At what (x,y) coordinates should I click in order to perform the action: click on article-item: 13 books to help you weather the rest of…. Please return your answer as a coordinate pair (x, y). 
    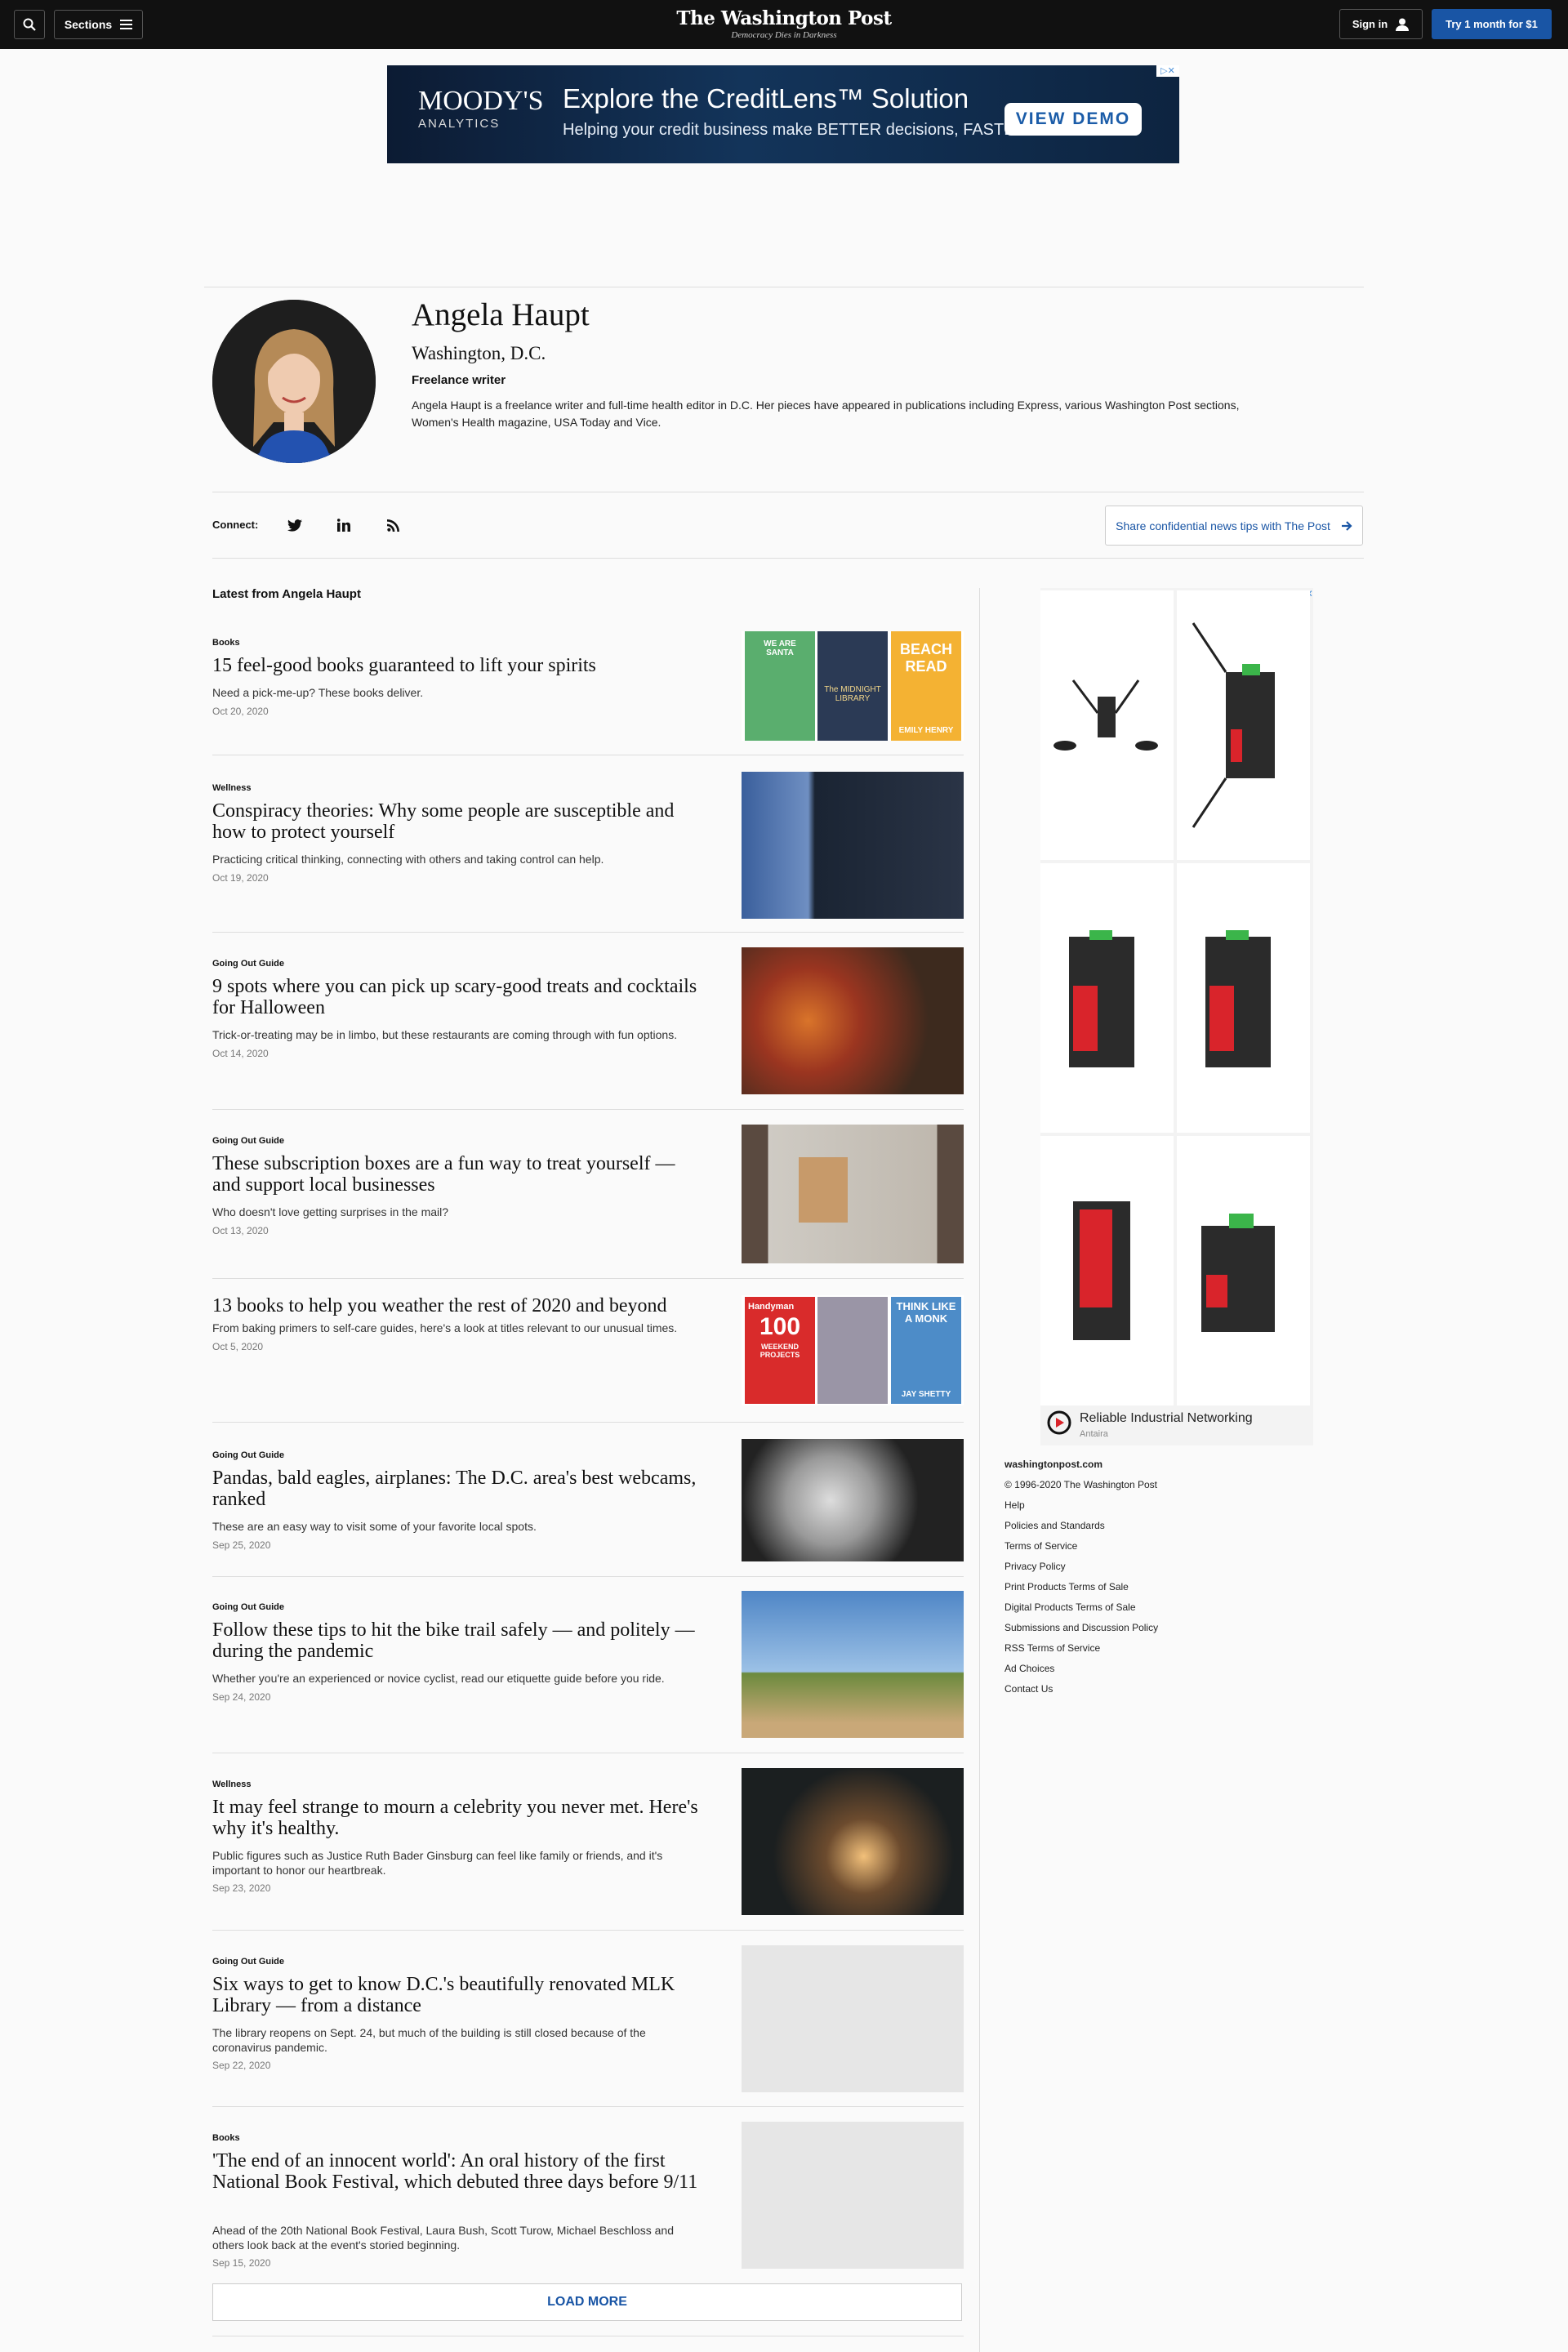
    Looking at the image, I should click on (588, 1350).